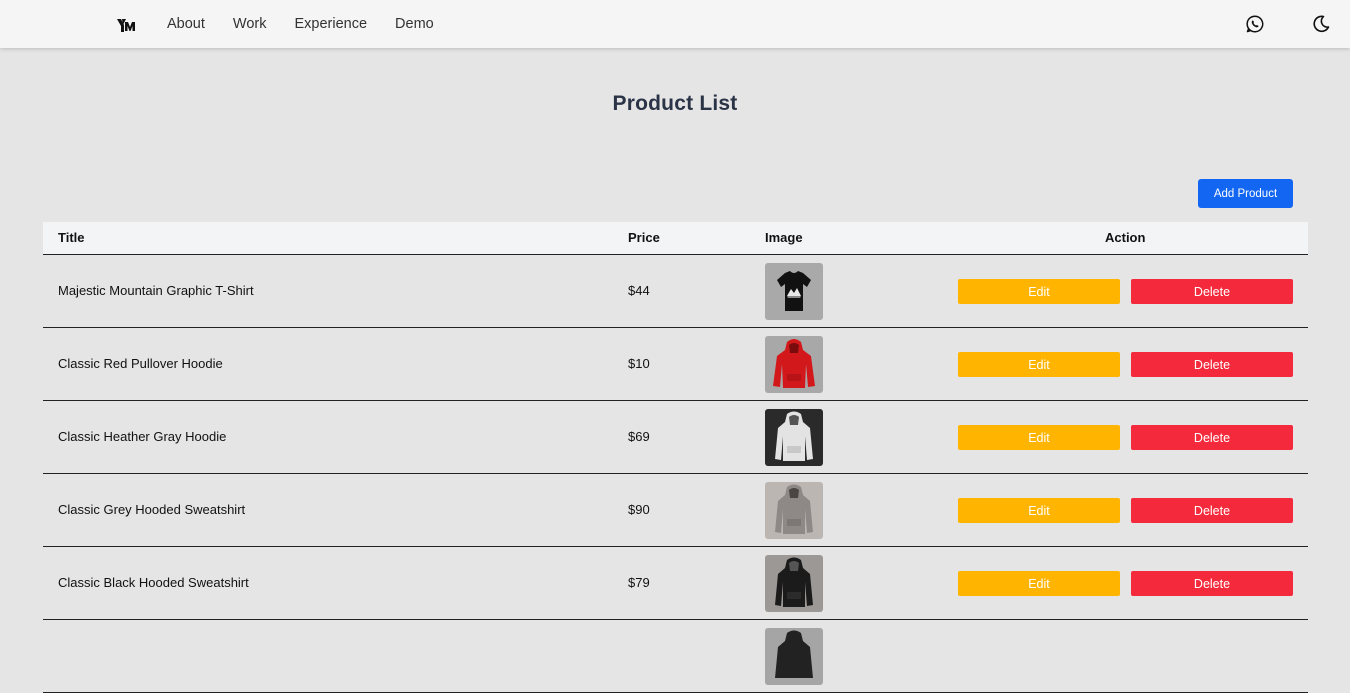  What do you see at coordinates (639, 363) in the screenshot?
I see `product-price: $10` at bounding box center [639, 363].